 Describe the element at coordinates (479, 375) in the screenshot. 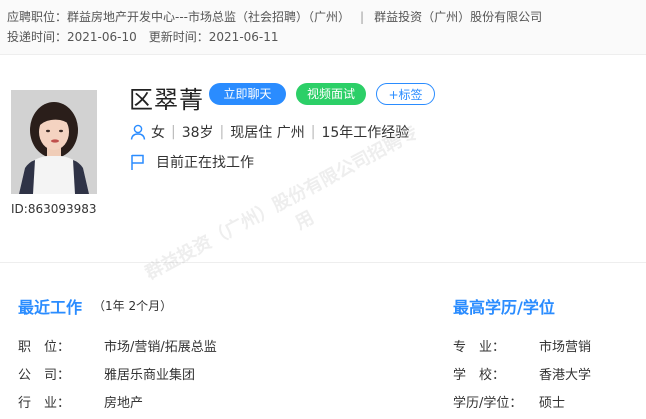

I see `edu-school-label: 学 校：` at that location.